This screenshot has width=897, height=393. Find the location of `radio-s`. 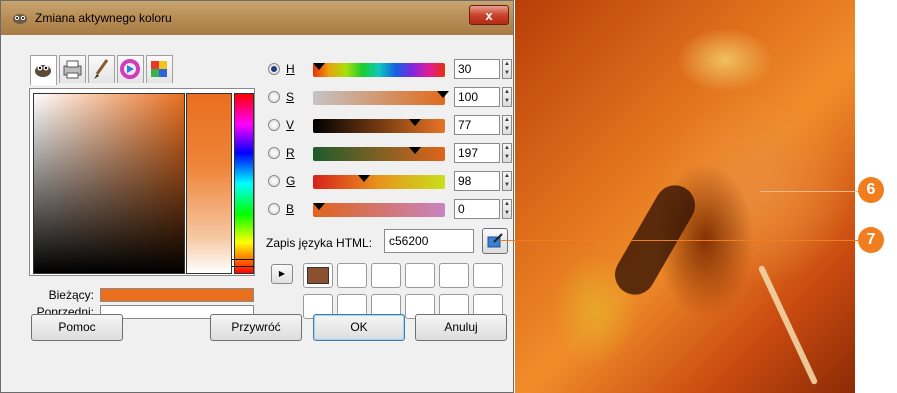

radio-s is located at coordinates (274, 97).